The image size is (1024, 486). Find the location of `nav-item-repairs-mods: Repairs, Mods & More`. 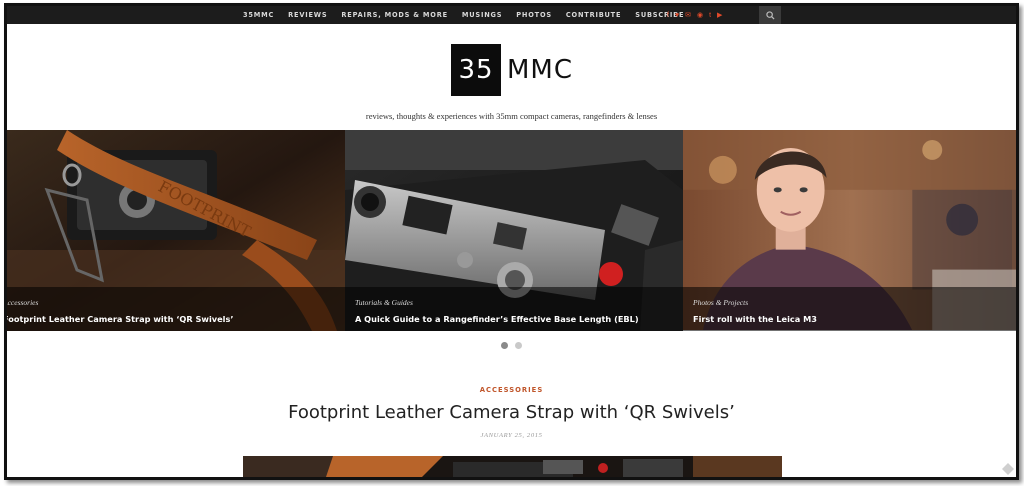

nav-item-repairs-mods: Repairs, Mods & More is located at coordinates (394, 15).